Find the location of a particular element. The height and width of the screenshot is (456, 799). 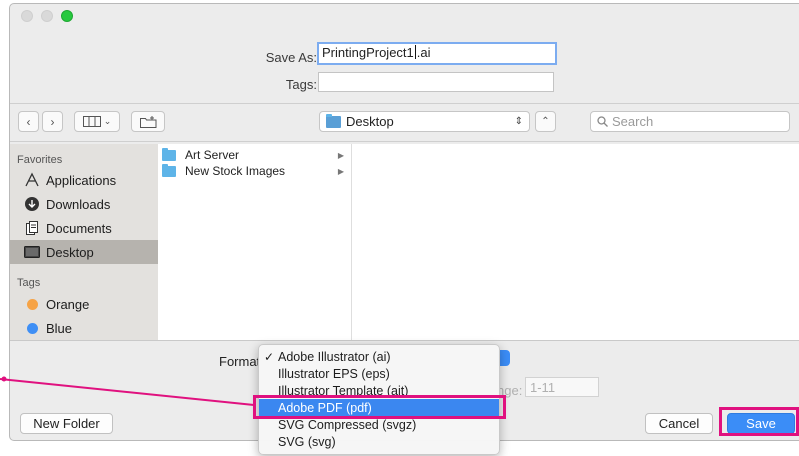

text-caret is located at coordinates (415, 52).